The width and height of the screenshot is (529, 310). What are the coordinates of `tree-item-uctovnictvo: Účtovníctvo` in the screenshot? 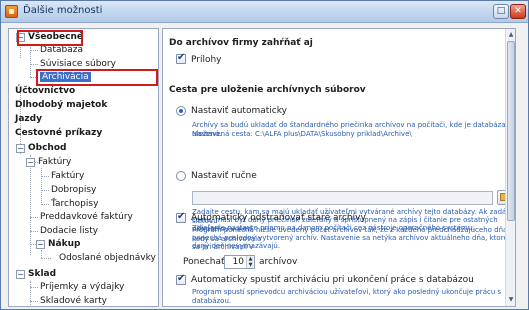 It's located at (45, 91).